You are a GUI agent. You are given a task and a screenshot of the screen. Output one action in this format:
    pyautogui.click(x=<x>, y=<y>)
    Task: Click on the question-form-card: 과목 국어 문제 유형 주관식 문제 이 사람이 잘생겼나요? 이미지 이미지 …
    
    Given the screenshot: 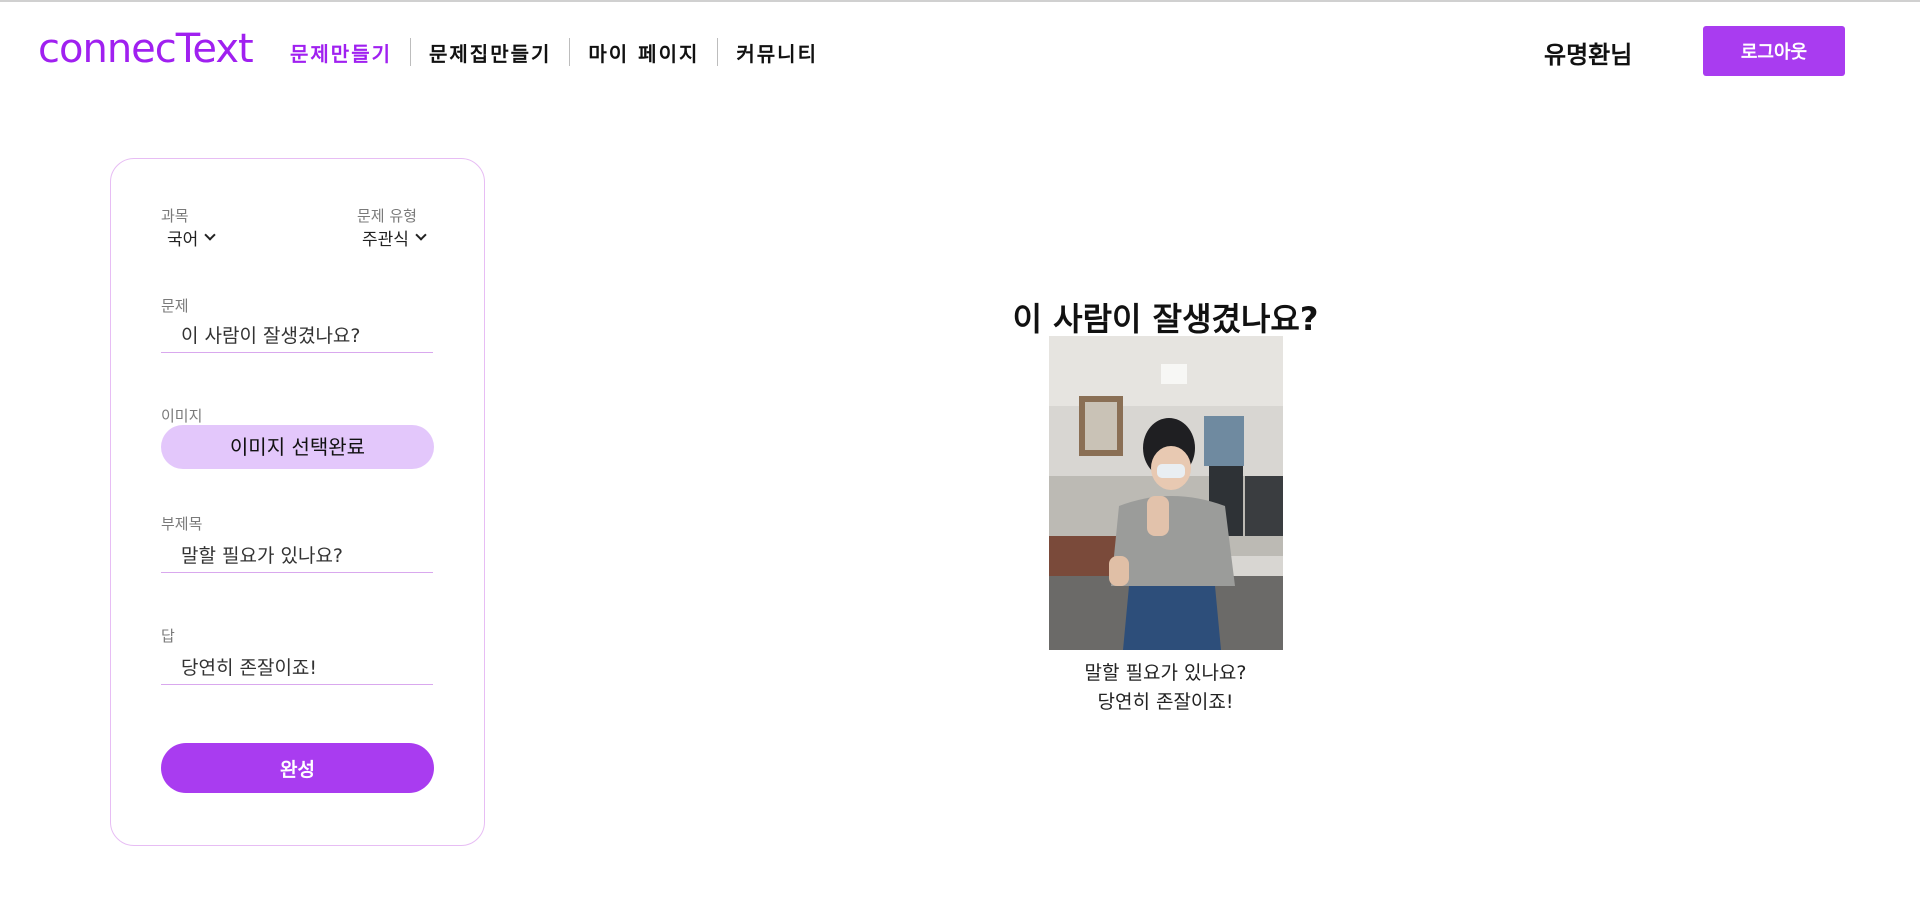 What is the action you would take?
    pyautogui.click(x=297, y=502)
    